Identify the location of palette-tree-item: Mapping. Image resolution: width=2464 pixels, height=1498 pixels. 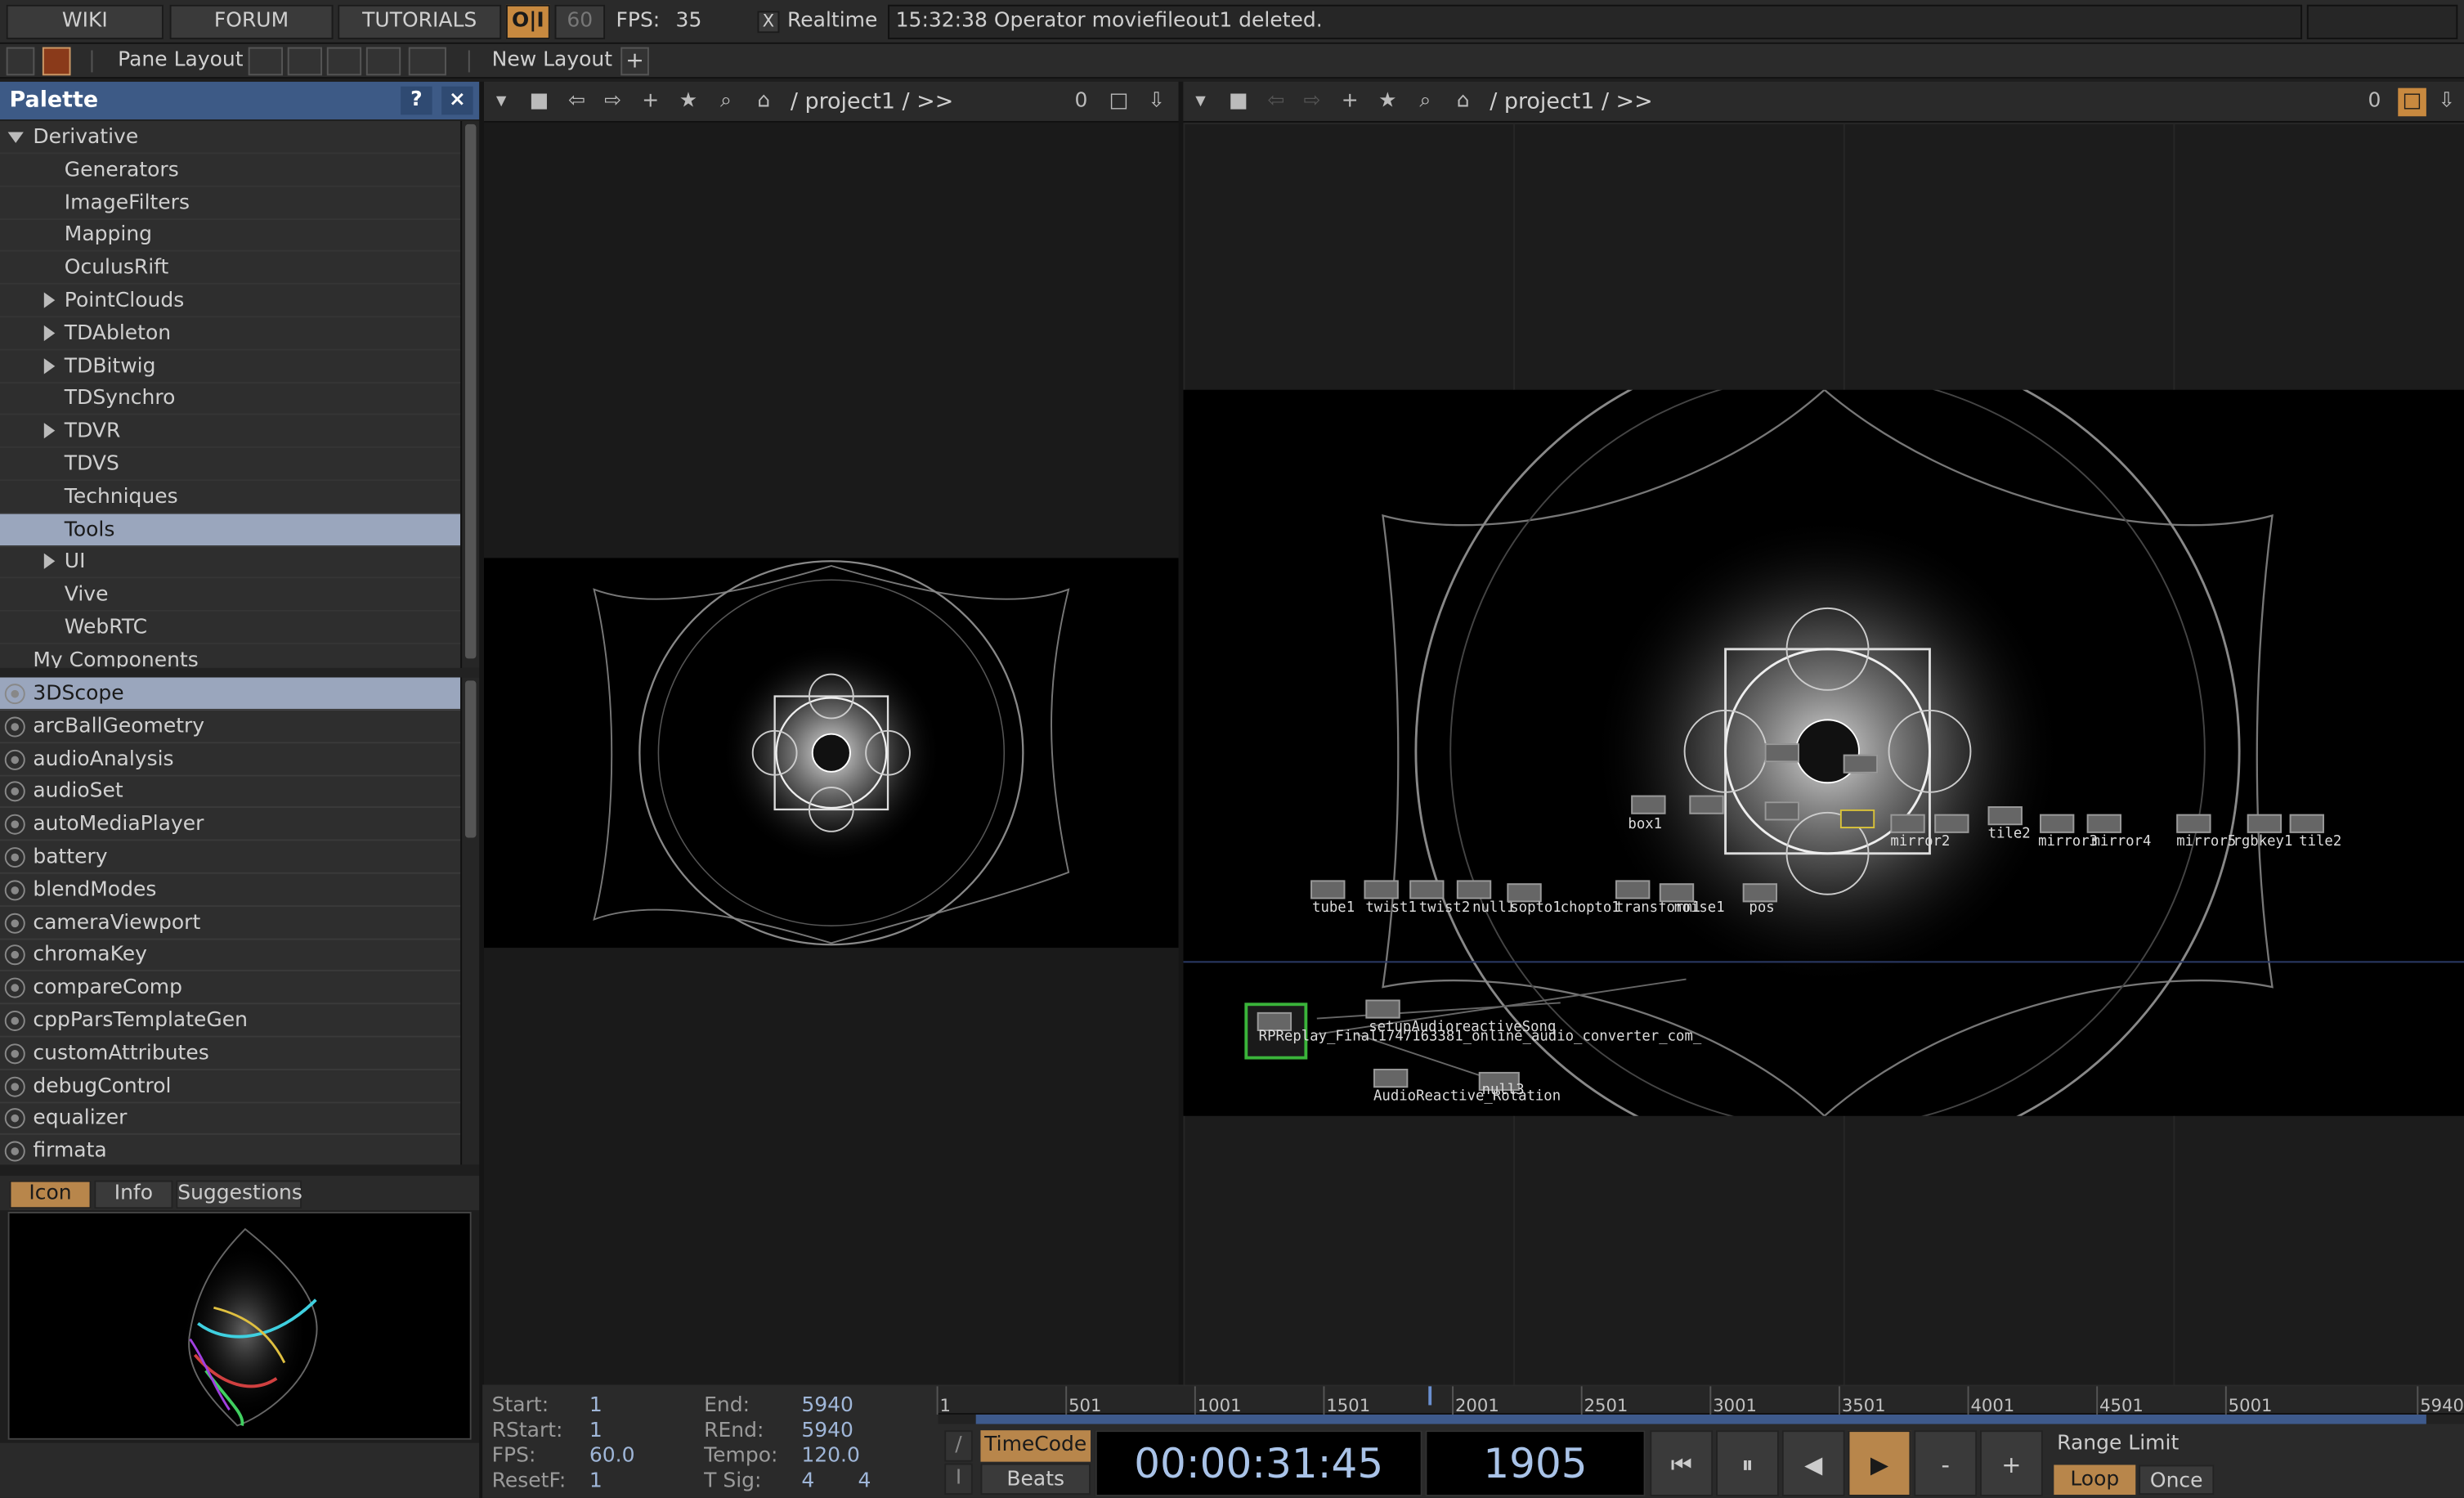
(231, 236).